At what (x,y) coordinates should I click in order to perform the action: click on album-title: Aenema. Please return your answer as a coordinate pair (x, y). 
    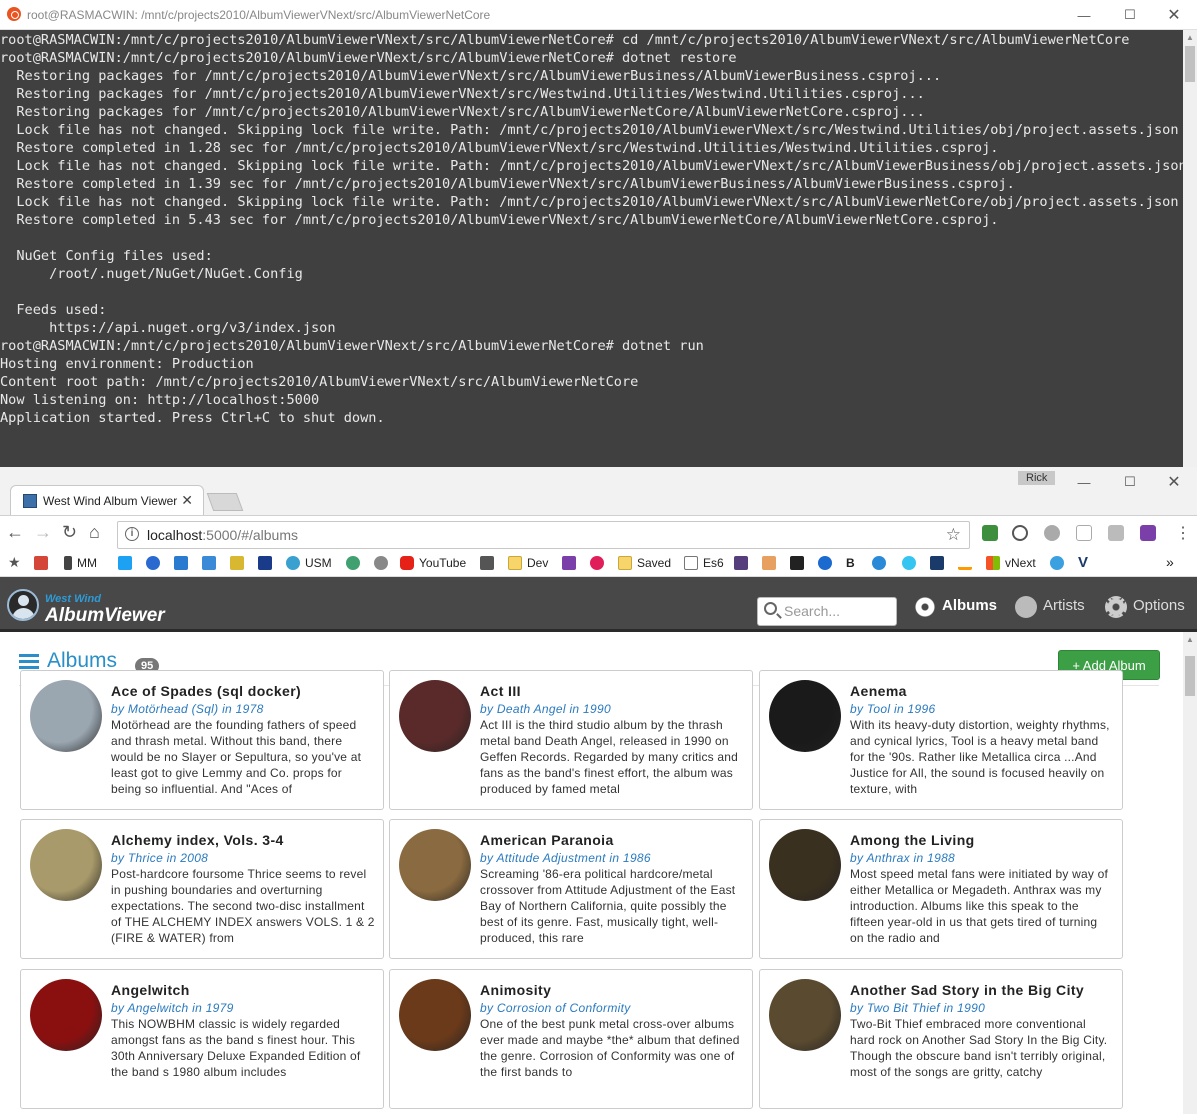
    Looking at the image, I should click on (878, 691).